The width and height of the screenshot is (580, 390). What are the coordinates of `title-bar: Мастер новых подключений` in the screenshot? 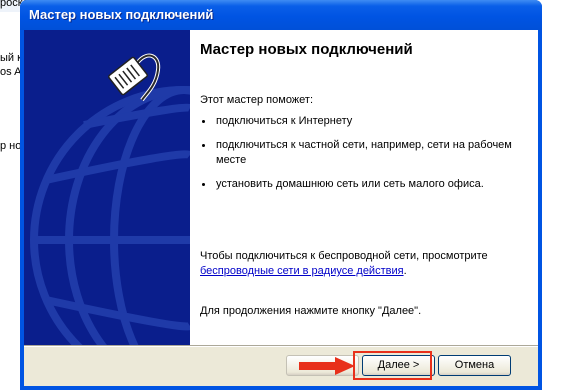 It's located at (281, 15).